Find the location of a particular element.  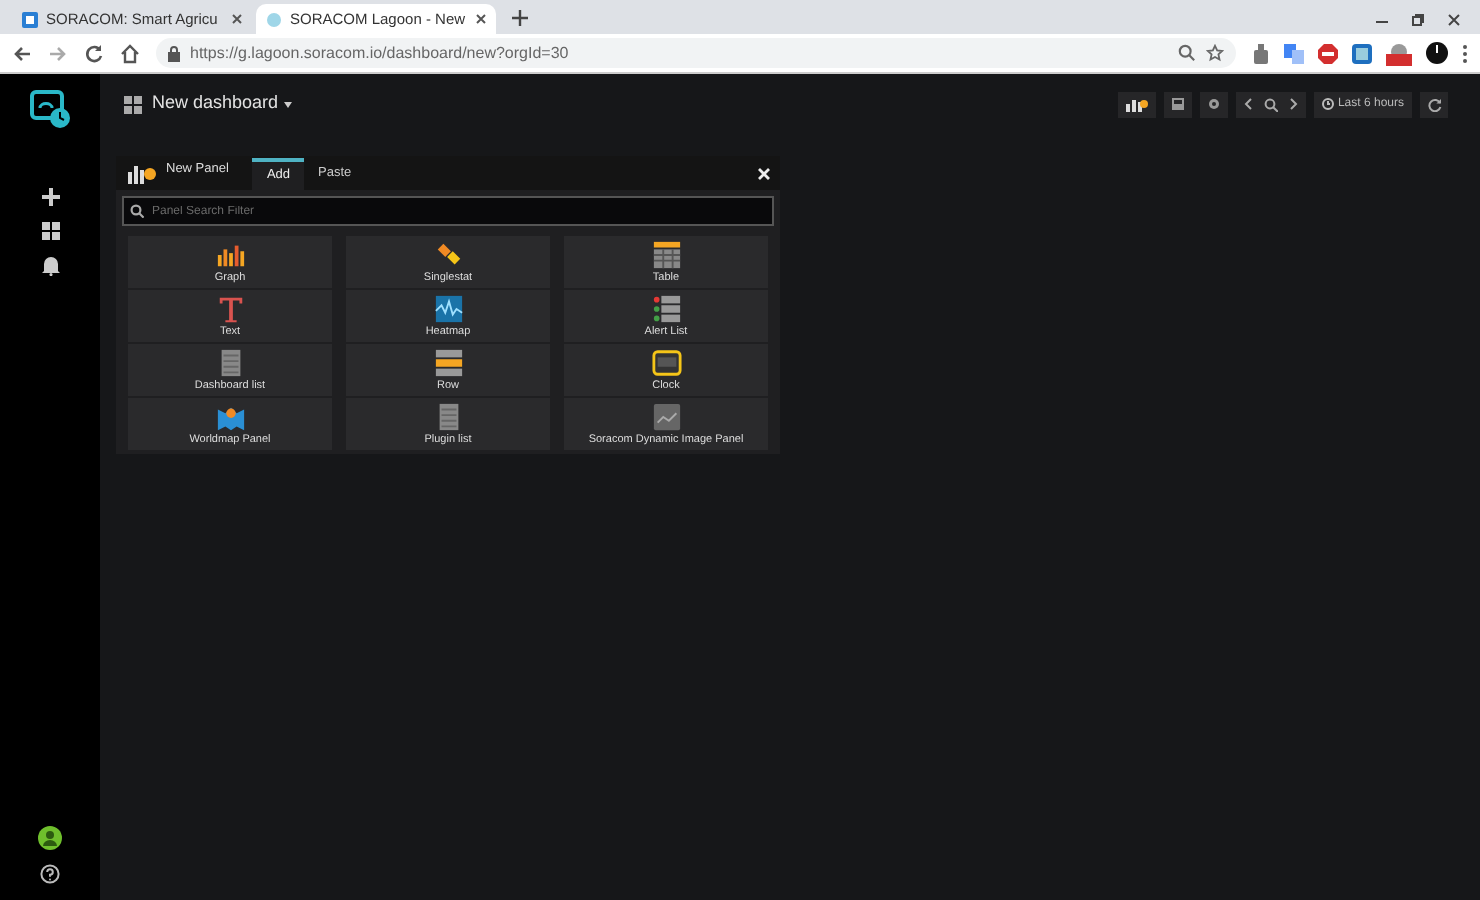

dashboard-title: New dashboard is located at coordinates (222, 104).